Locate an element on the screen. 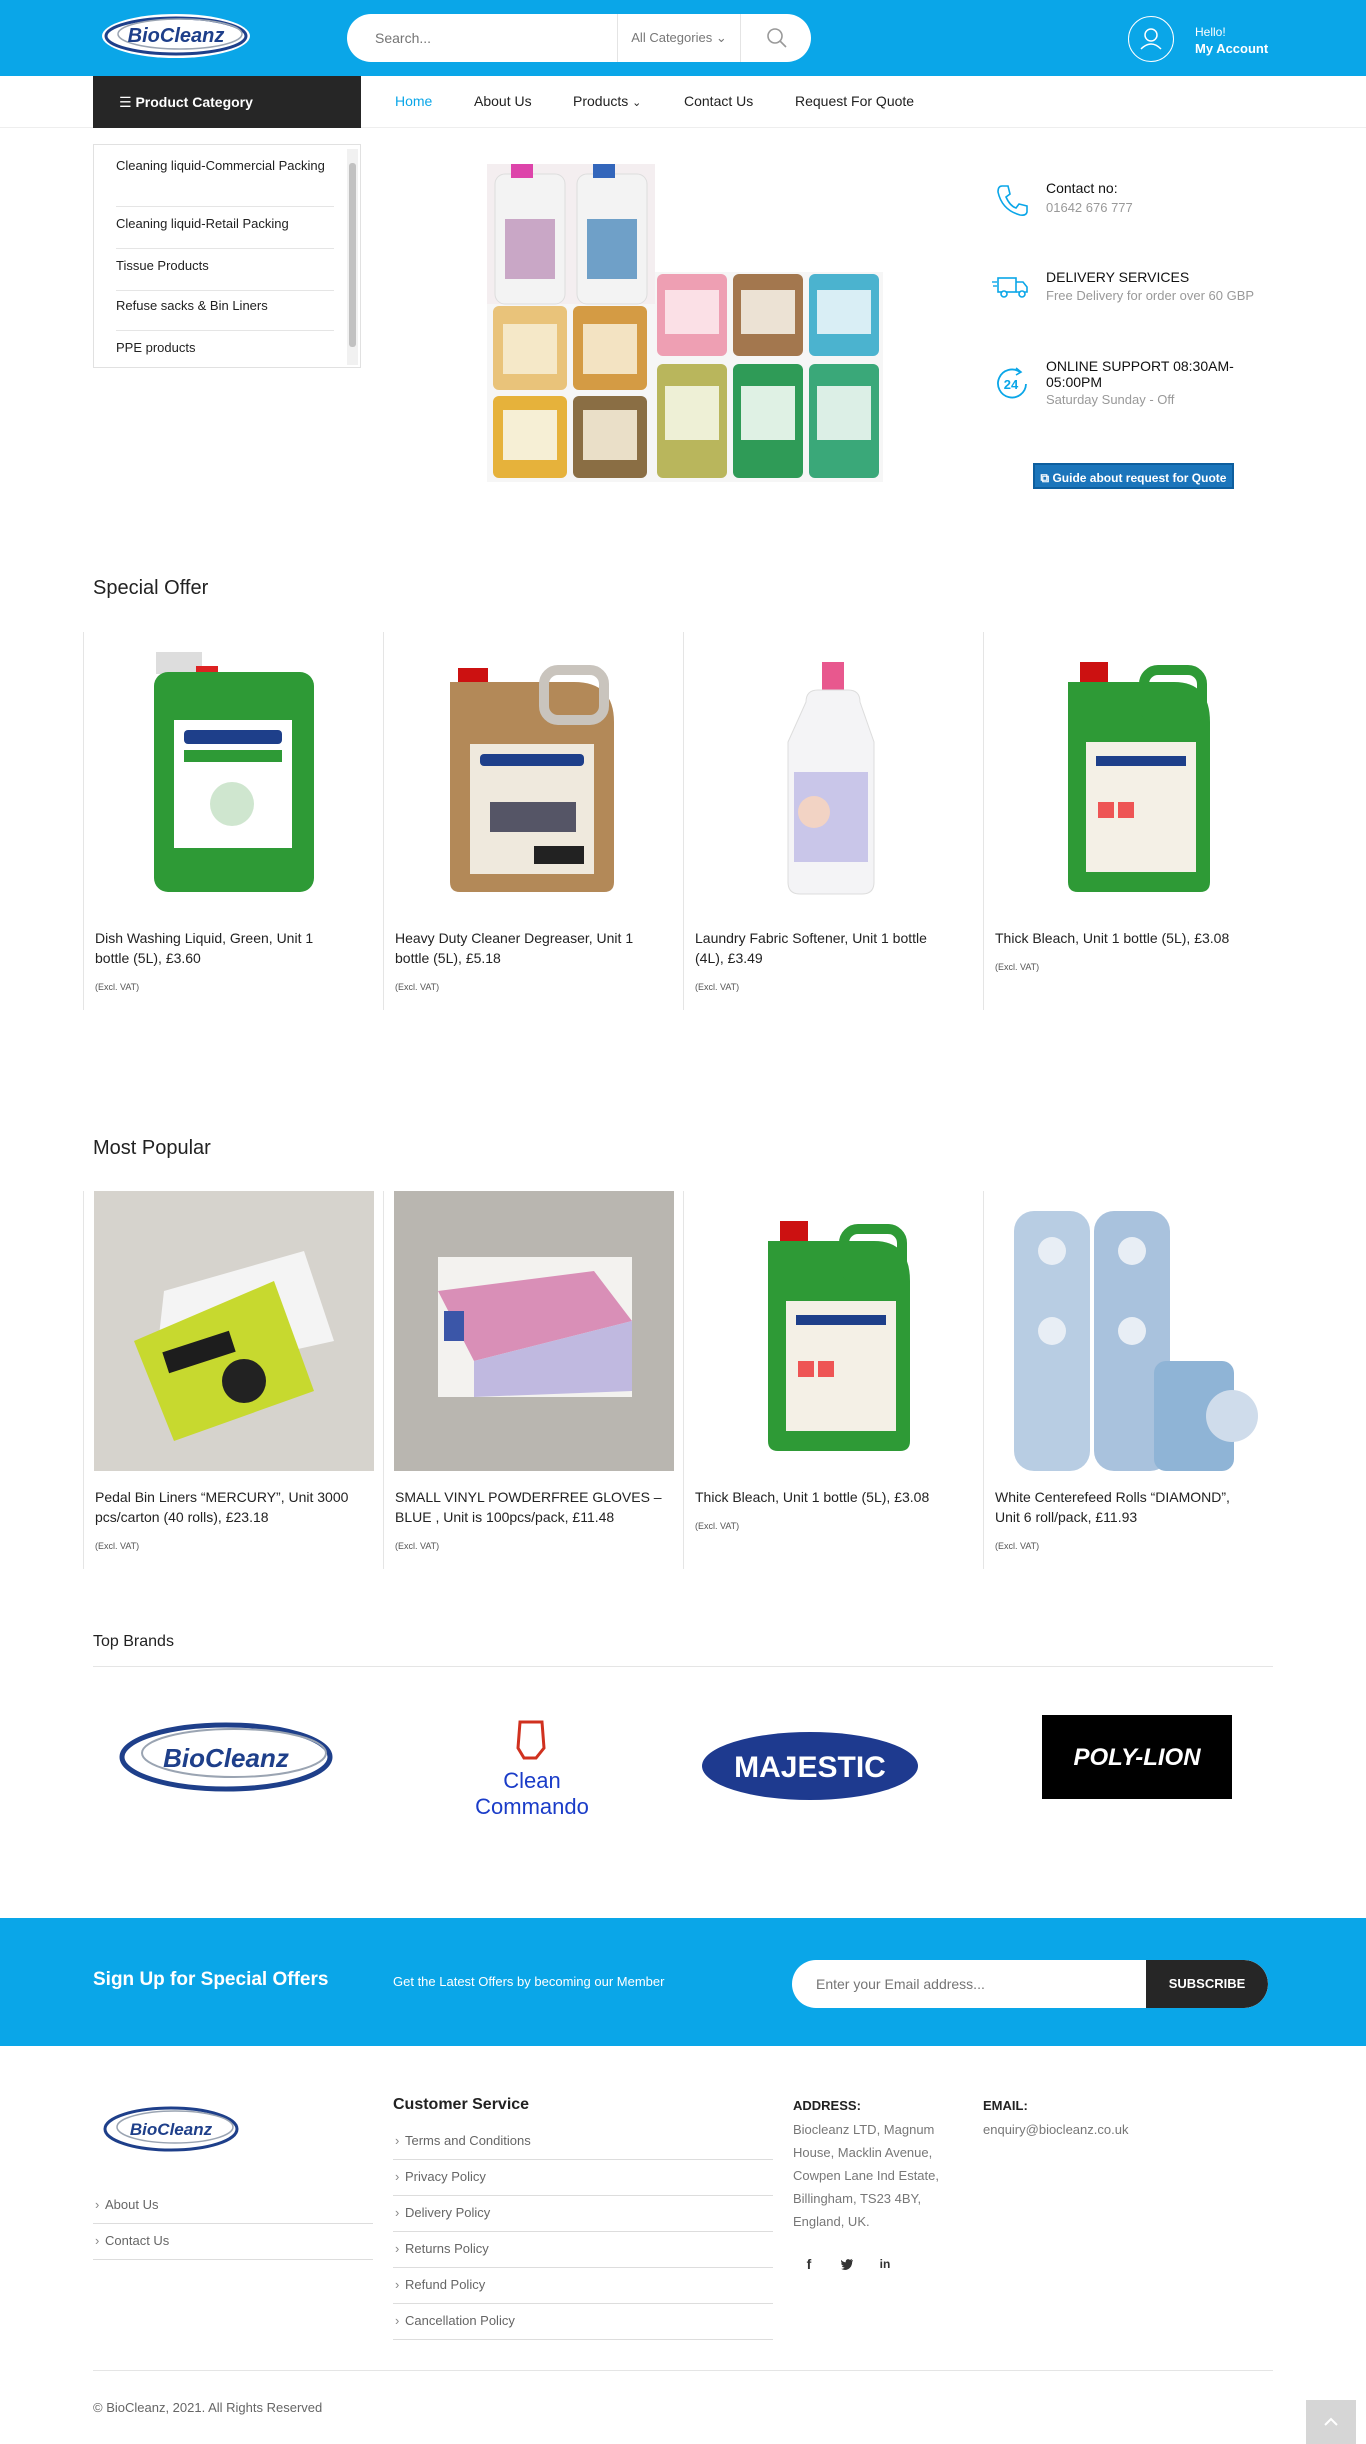  account-link: Hello! My Account is located at coordinates (1203, 39).